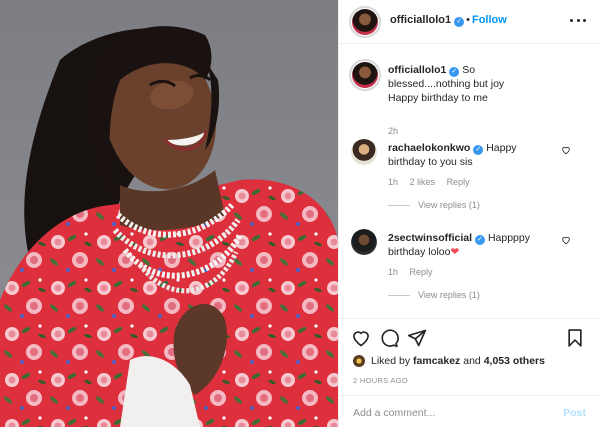  I want to click on comment-meta: 1h Reply, so click(415, 272).